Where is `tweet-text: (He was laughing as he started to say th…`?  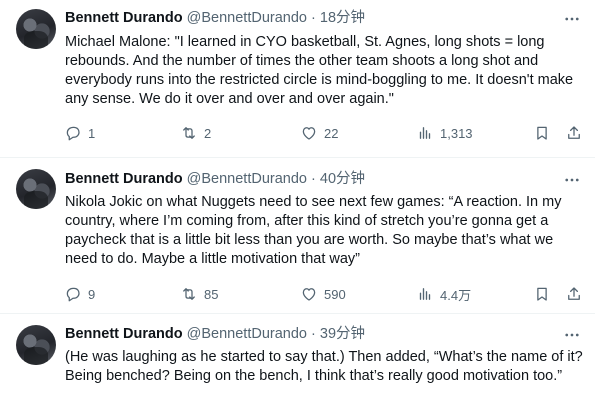
tweet-text: (He was laughing as he started to say th… is located at coordinates (324, 366).